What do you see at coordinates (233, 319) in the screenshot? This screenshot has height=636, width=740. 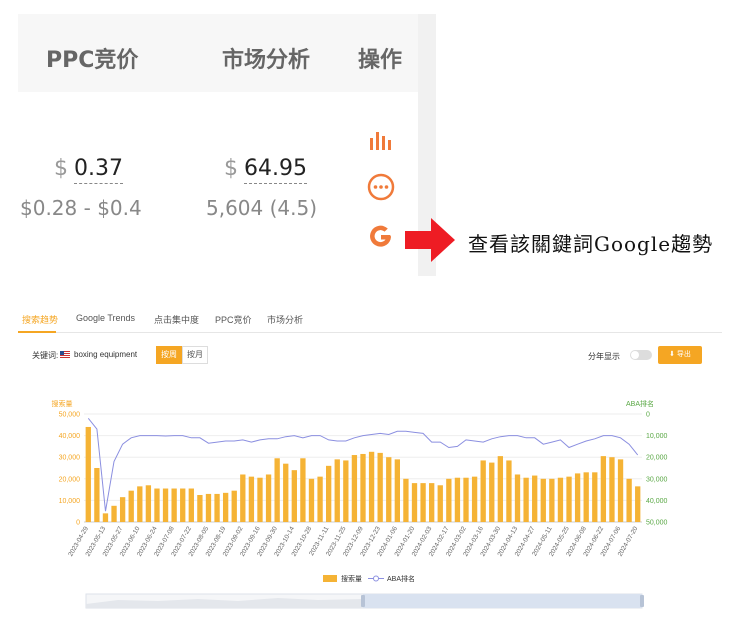 I see `tab-ppc-bid: PPC竞价` at bounding box center [233, 319].